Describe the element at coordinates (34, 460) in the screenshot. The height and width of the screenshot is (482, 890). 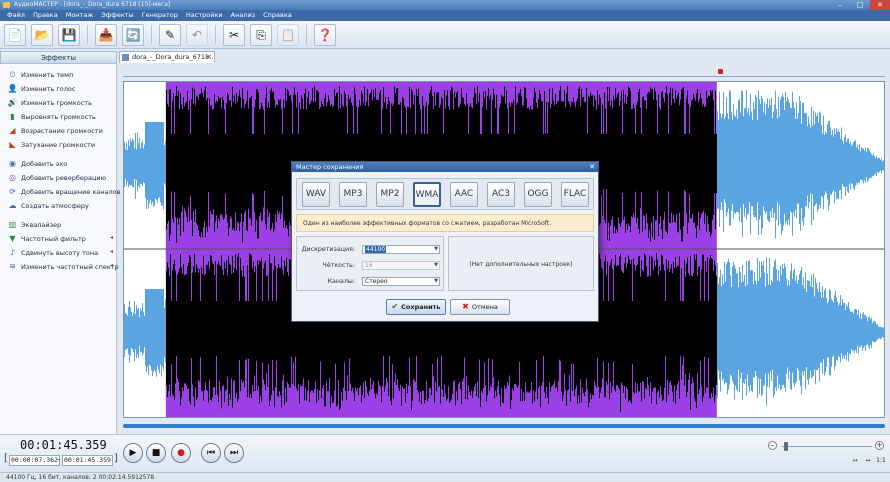
I see `selection-start-field: 00:00:07.362` at that location.